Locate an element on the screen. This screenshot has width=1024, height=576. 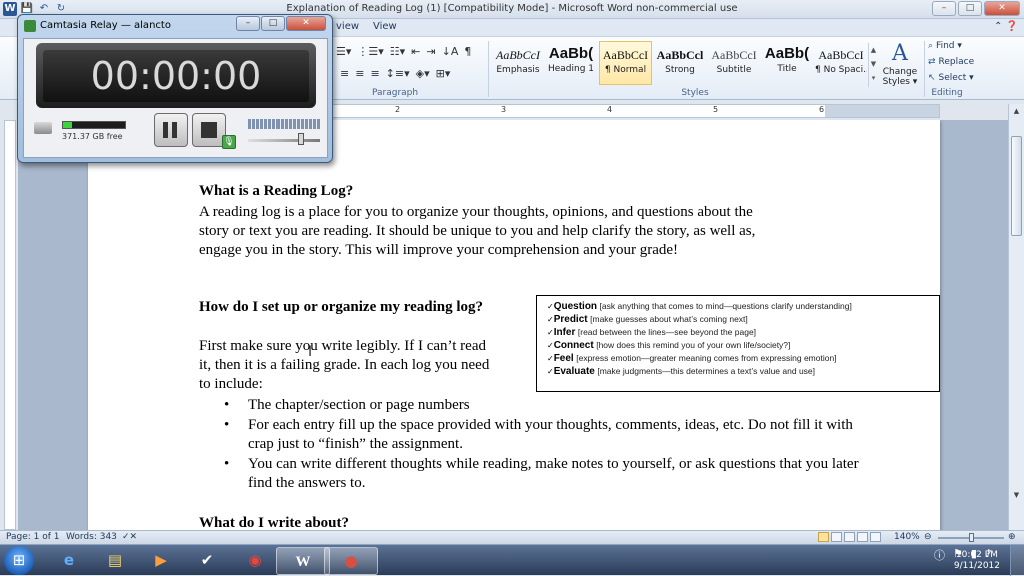
chrome-icon: ◉ is located at coordinates (255, 561).